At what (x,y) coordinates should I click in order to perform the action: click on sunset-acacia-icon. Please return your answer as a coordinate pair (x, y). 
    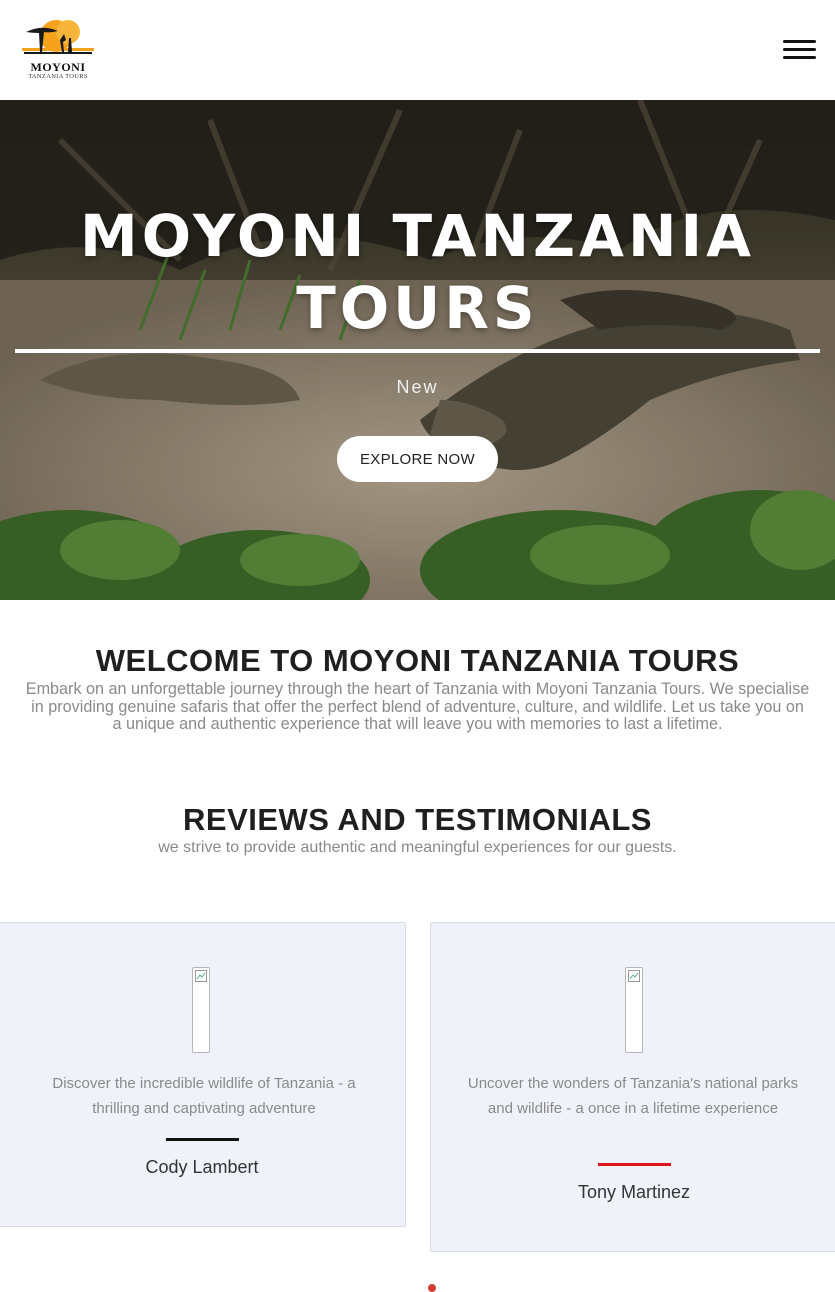
    Looking at the image, I should click on (58, 37).